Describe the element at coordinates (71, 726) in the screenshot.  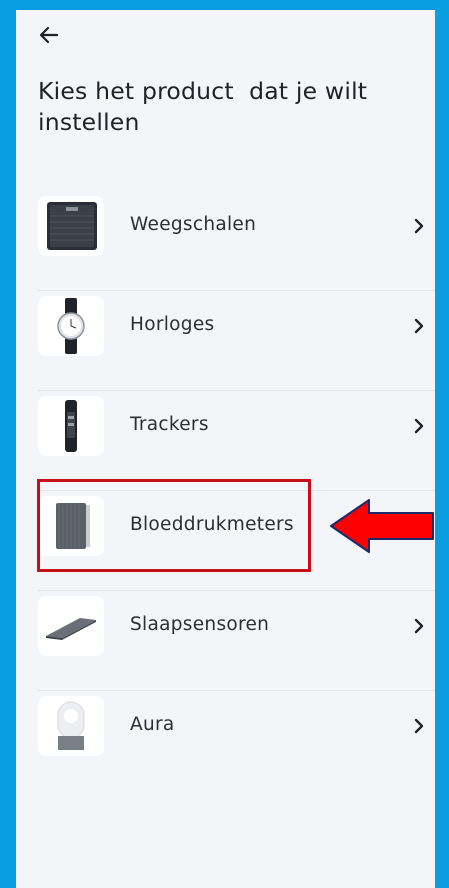
I see `aura-lamp-icon` at that location.